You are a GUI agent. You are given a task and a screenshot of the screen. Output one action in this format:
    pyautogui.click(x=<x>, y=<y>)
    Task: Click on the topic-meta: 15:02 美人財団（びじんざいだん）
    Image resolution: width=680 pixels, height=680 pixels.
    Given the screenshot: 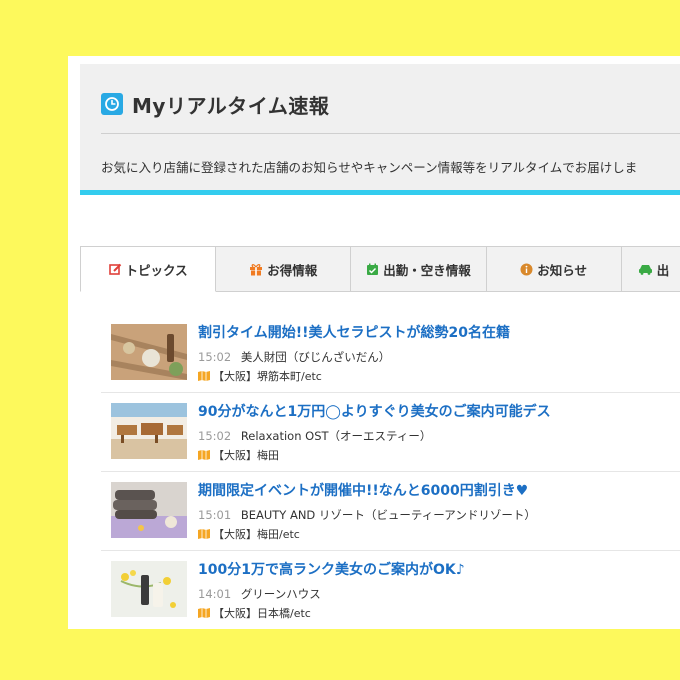 What is the action you would take?
    pyautogui.click(x=294, y=357)
    